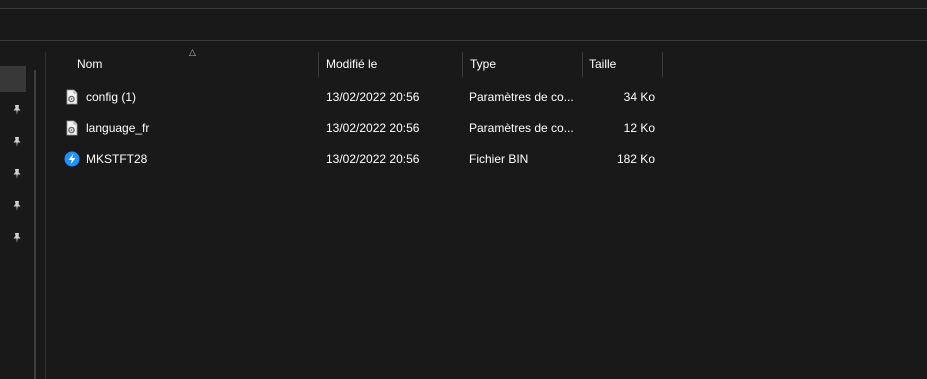 This screenshot has height=379, width=927. I want to click on column-header-type: Type, so click(525, 64).